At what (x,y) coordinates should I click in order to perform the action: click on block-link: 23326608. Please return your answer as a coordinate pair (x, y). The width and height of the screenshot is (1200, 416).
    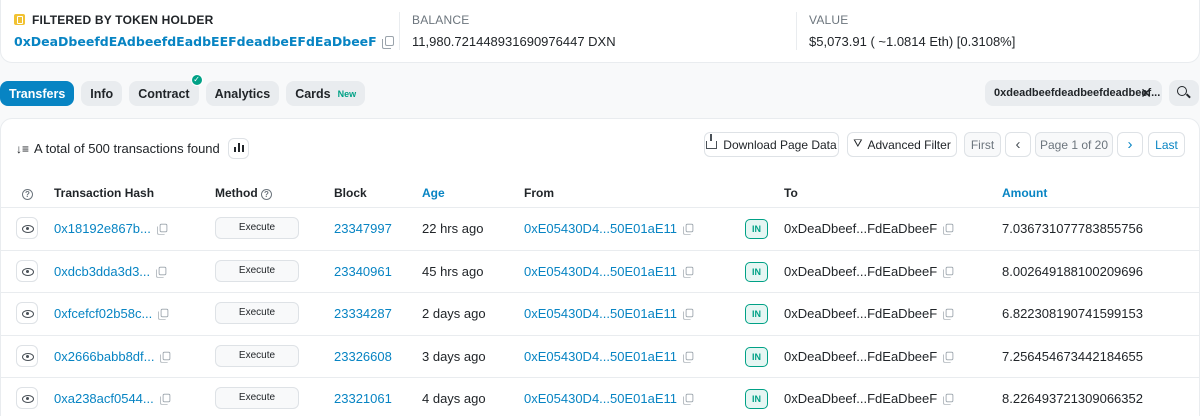
    Looking at the image, I should click on (363, 356).